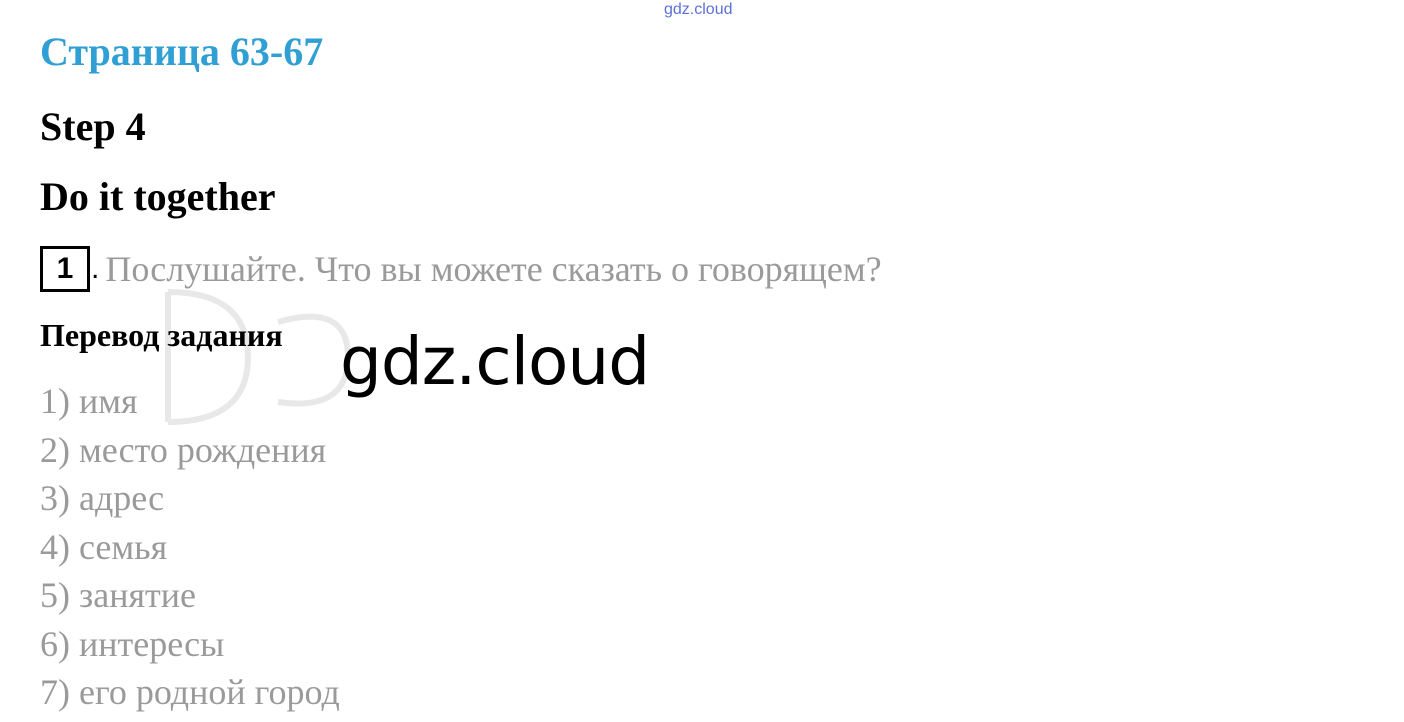 The width and height of the screenshot is (1404, 722). What do you see at coordinates (104, 546) in the screenshot?
I see `answer-item-4: 4) семья` at bounding box center [104, 546].